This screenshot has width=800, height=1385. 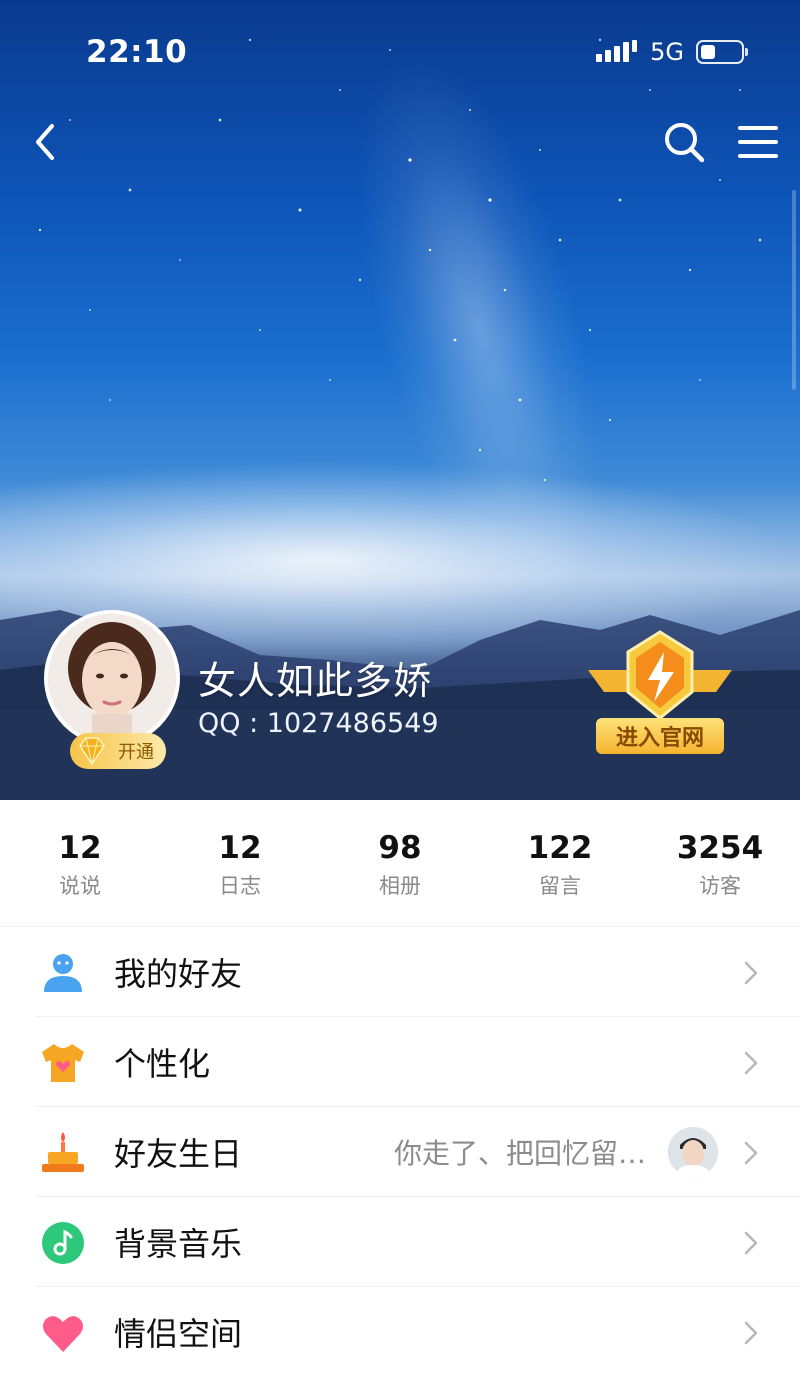 I want to click on back-icon, so click(x=46, y=142).